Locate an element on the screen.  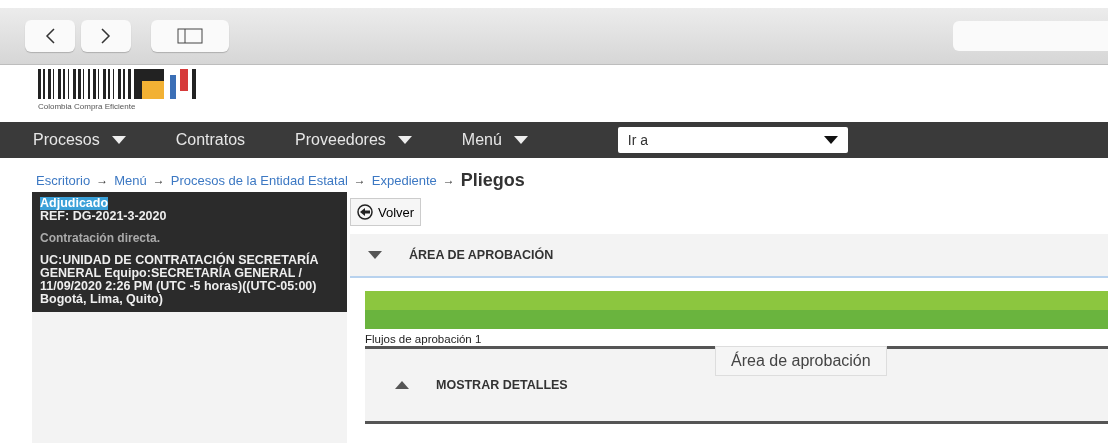
breadcrumb-link: Expediente is located at coordinates (404, 180).